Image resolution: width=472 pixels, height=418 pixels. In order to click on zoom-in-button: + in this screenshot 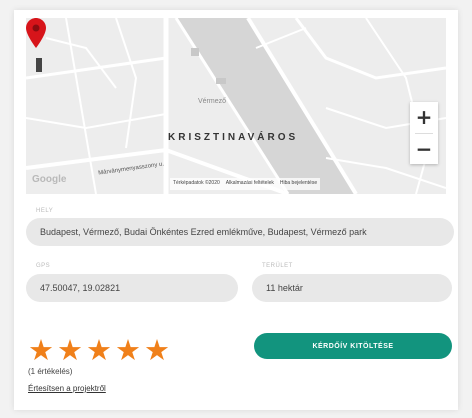, I will do `click(424, 117)`.